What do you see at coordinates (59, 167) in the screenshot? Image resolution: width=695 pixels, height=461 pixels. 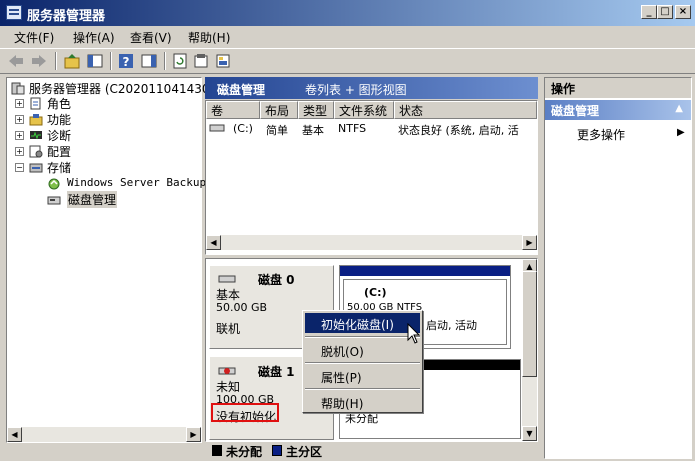 I see `tree-item-storage: 存储` at bounding box center [59, 167].